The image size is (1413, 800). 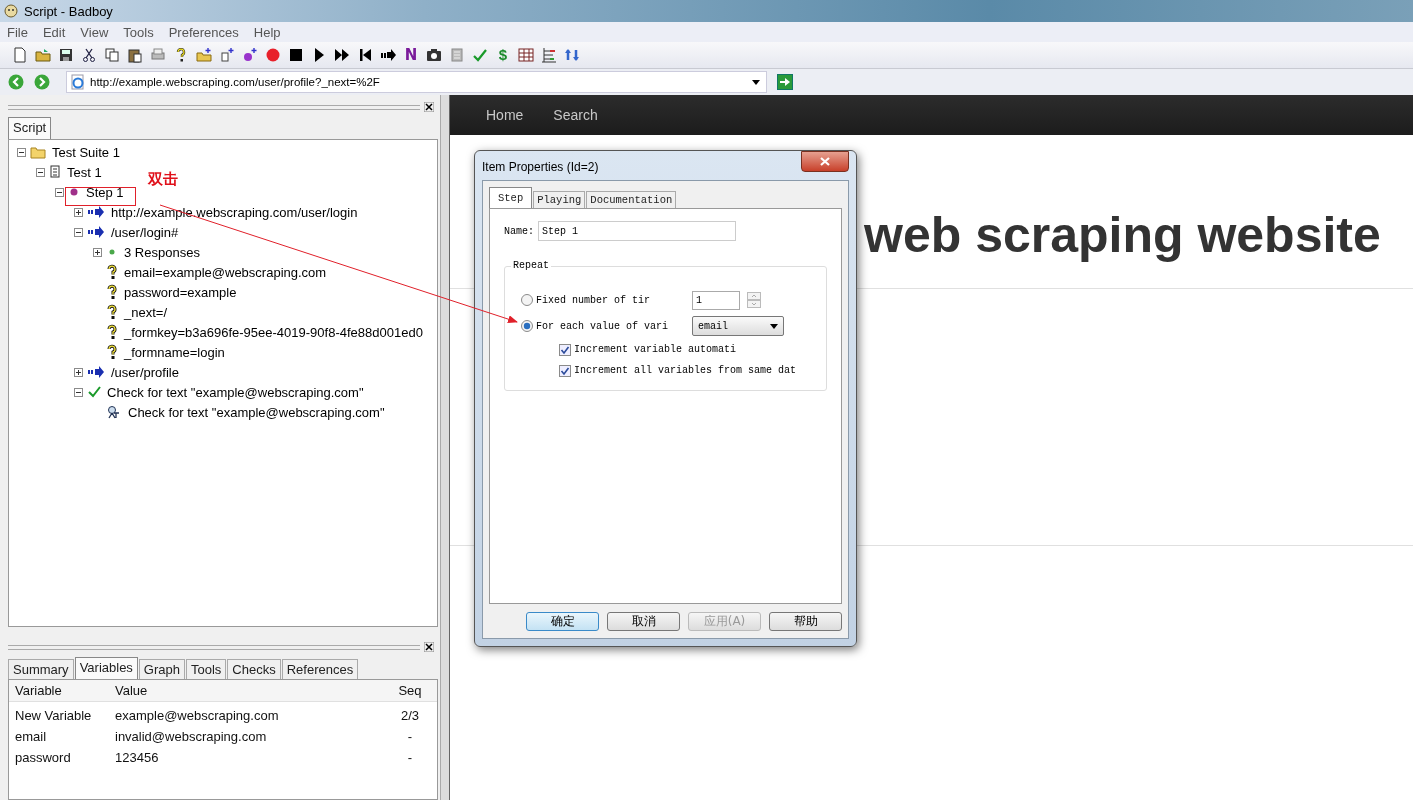 I want to click on checkbox-label: Increment variable automati, so click(x=655, y=349).